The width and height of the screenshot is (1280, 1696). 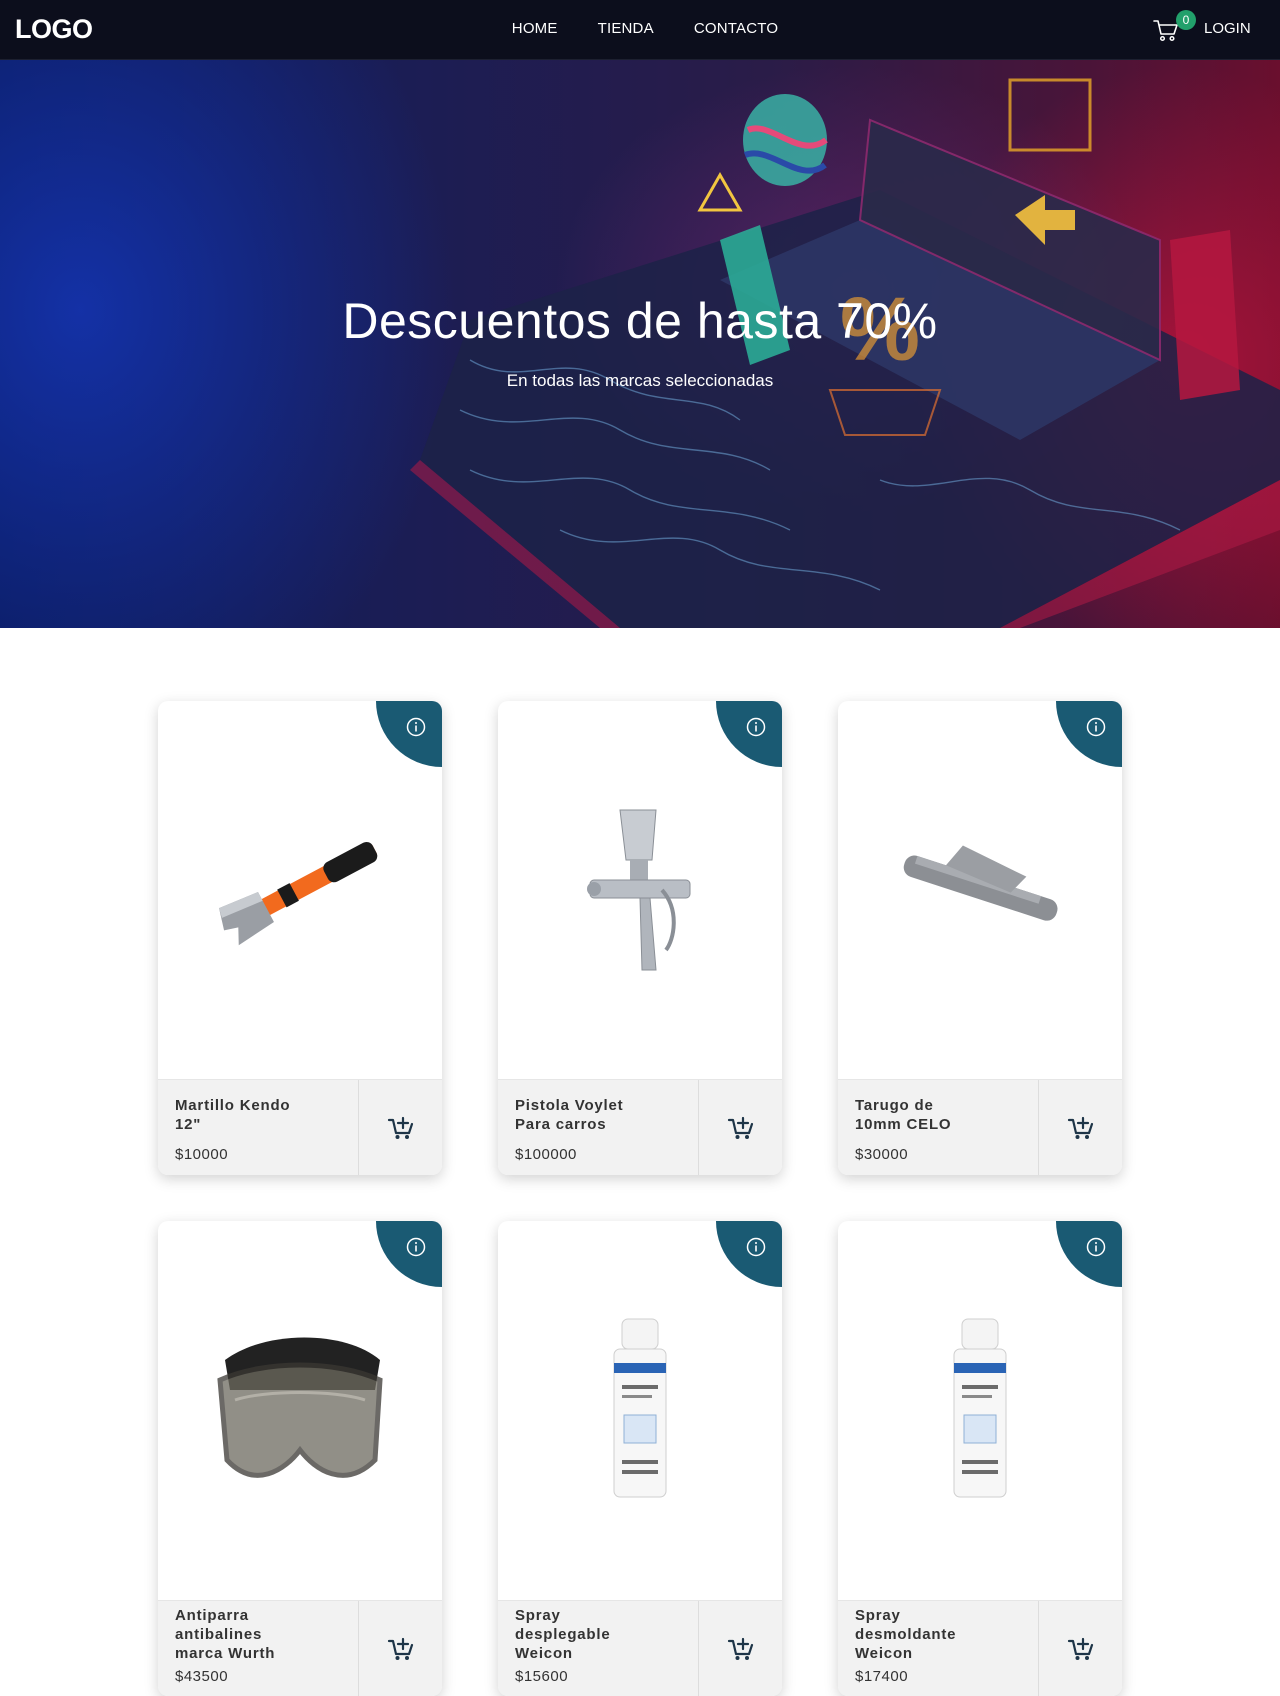 I want to click on cart-count-badge: 0, so click(x=1186, y=20).